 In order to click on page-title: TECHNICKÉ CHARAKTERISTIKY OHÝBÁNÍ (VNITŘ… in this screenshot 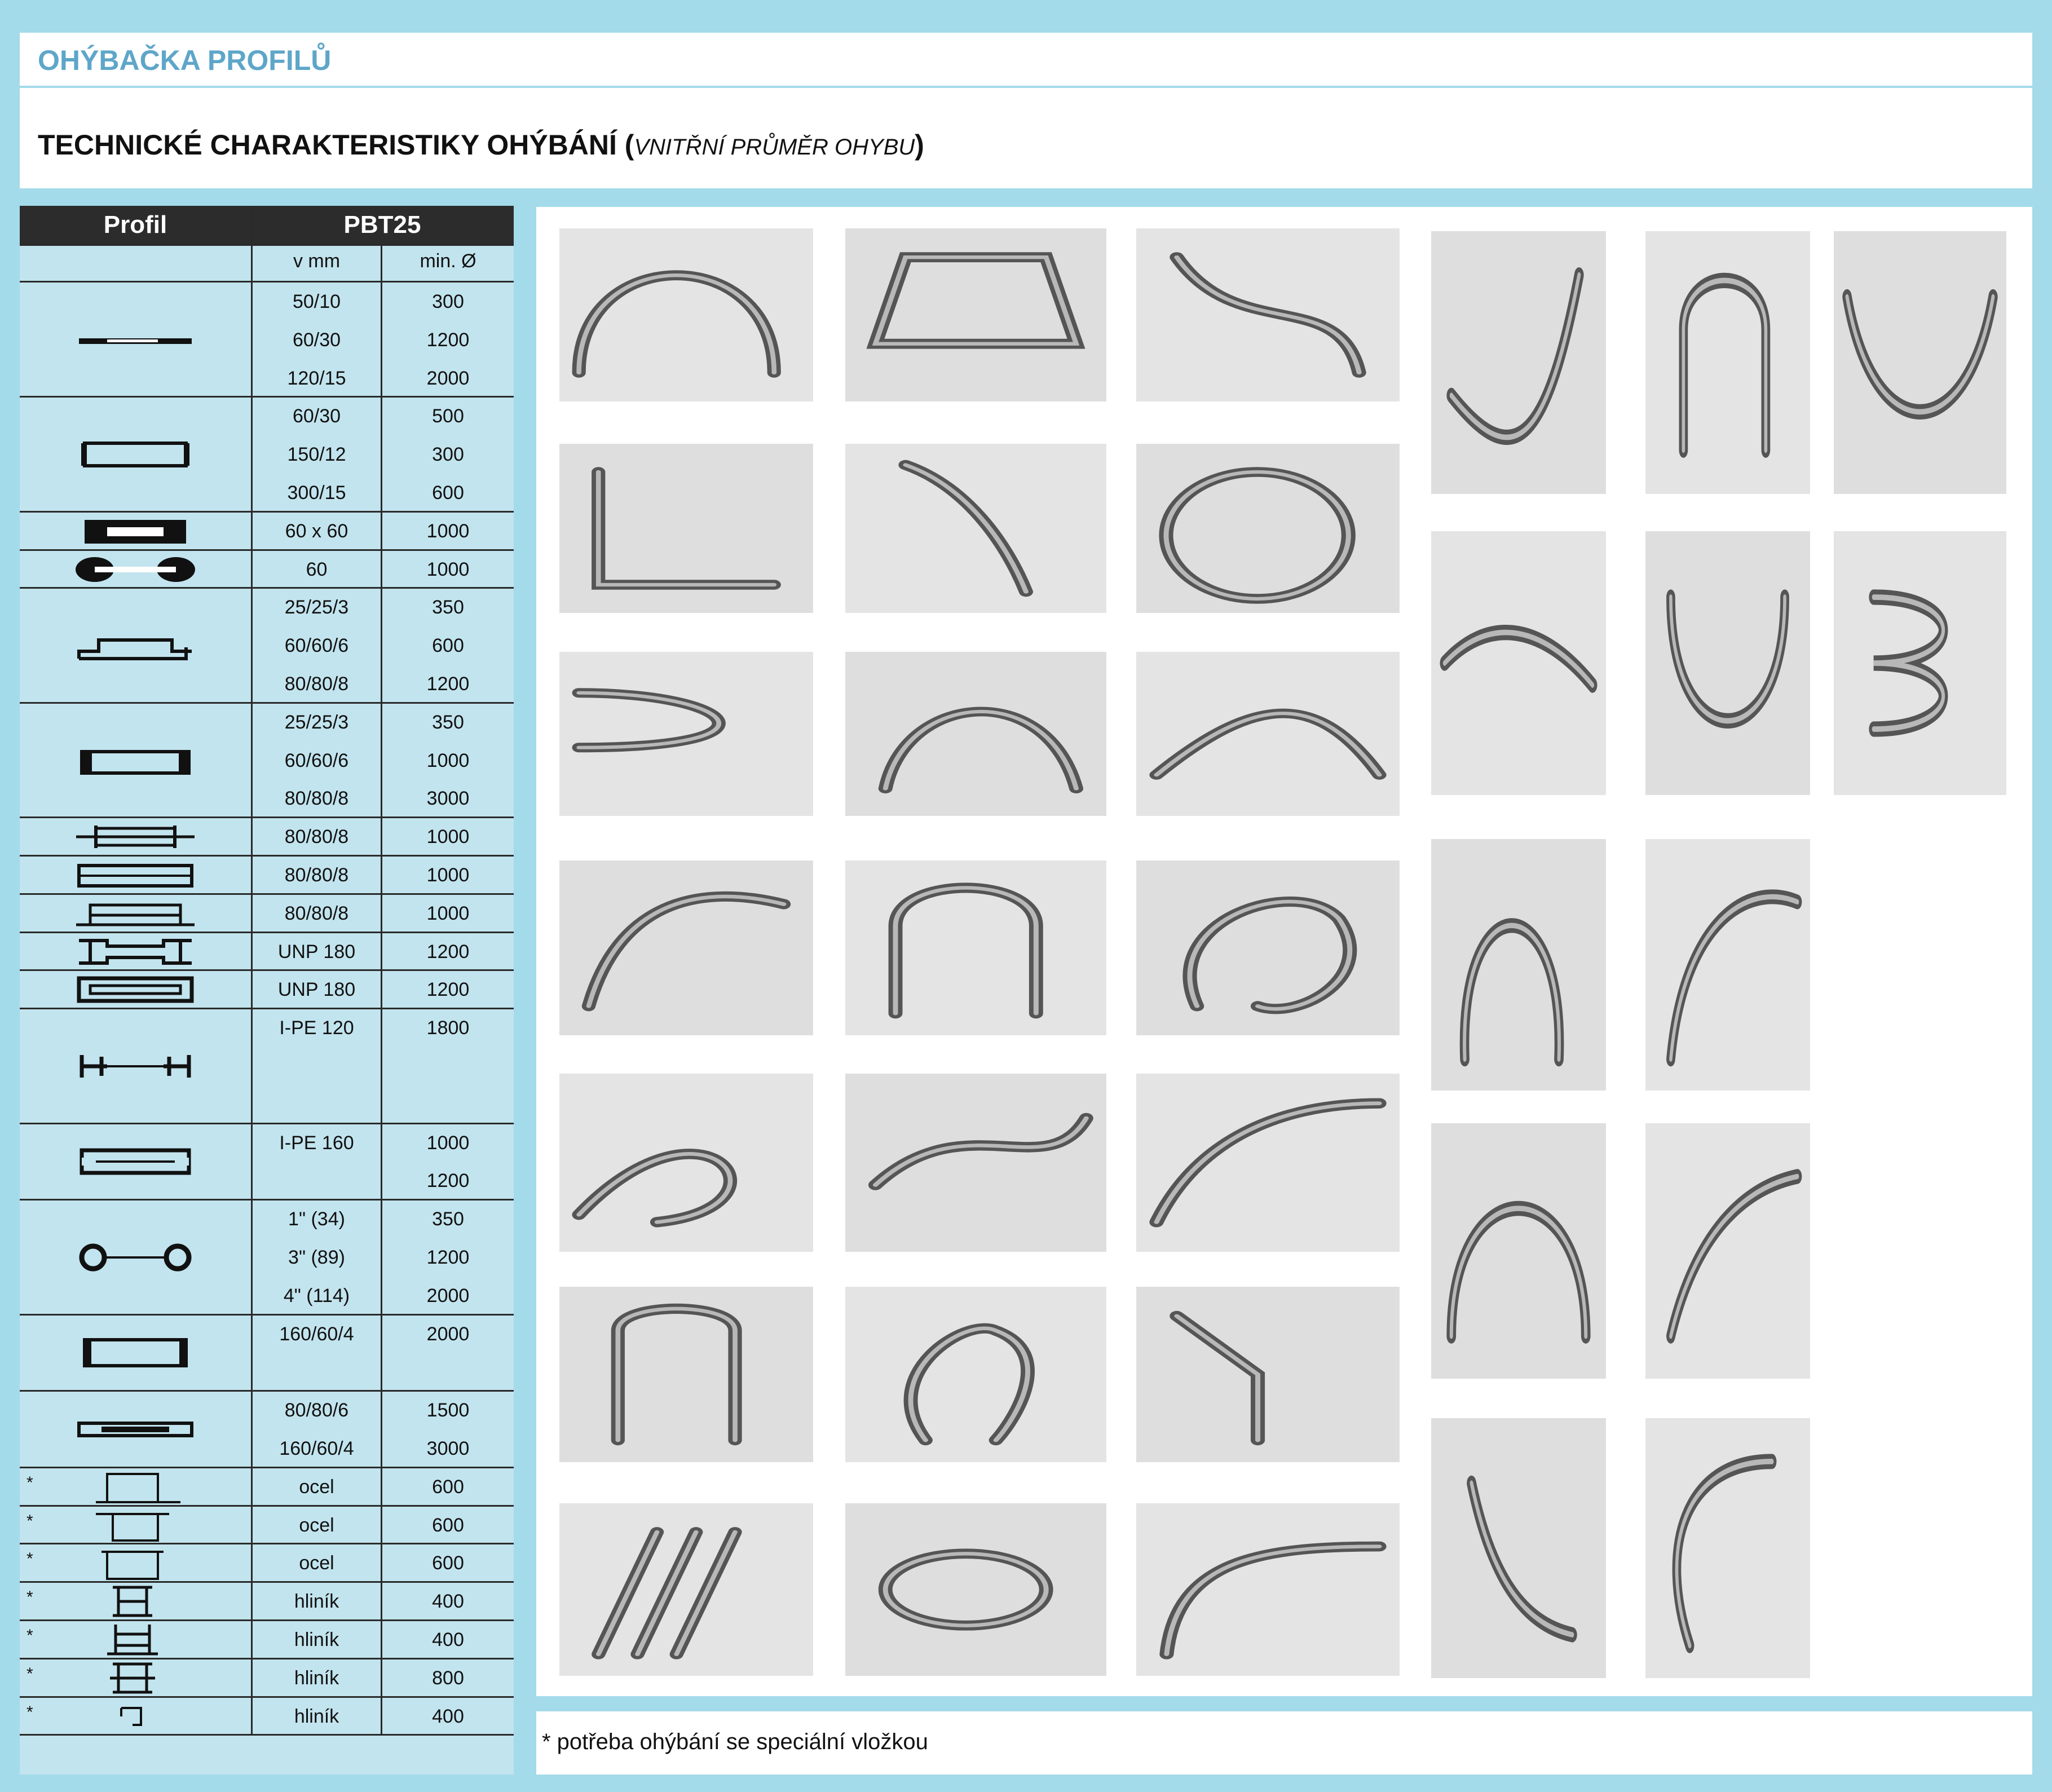, I will do `click(481, 145)`.